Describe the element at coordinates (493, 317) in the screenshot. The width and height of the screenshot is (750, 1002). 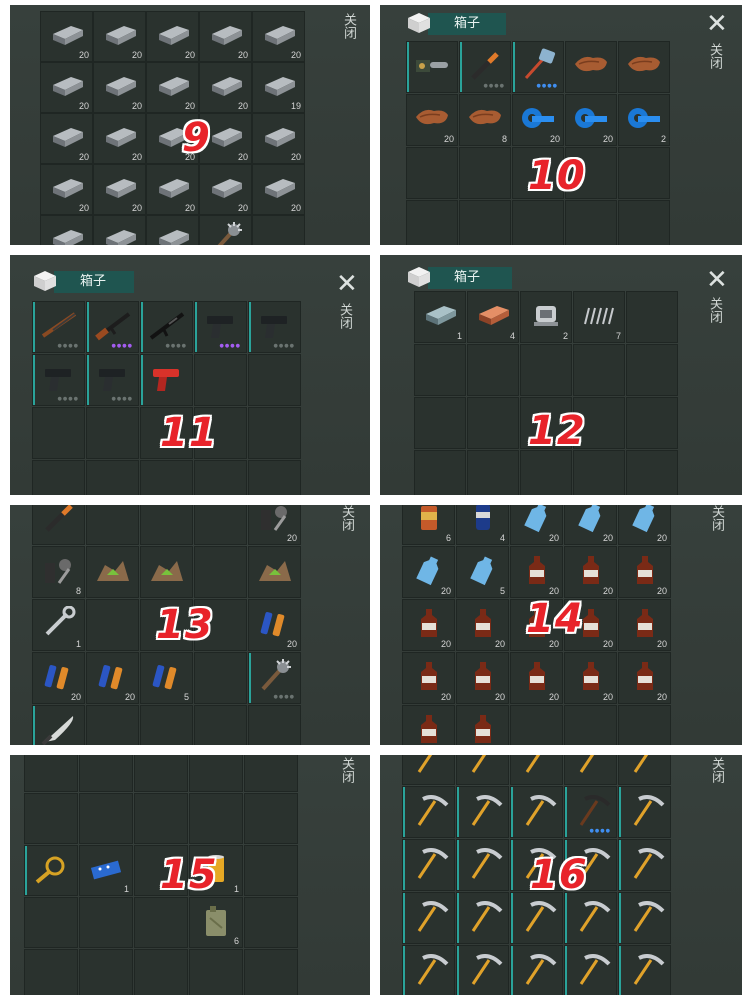
I see `inventory-slot-ingot-copper: 4` at that location.